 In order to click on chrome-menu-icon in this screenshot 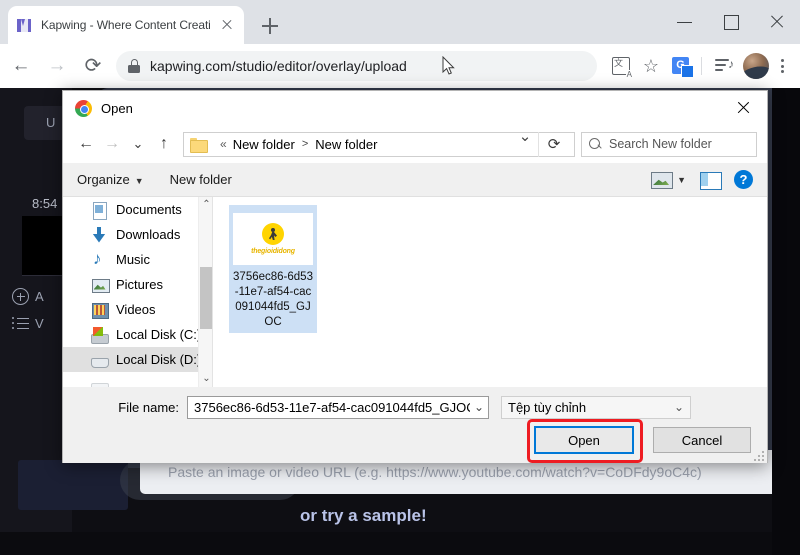, I will do `click(783, 66)`.